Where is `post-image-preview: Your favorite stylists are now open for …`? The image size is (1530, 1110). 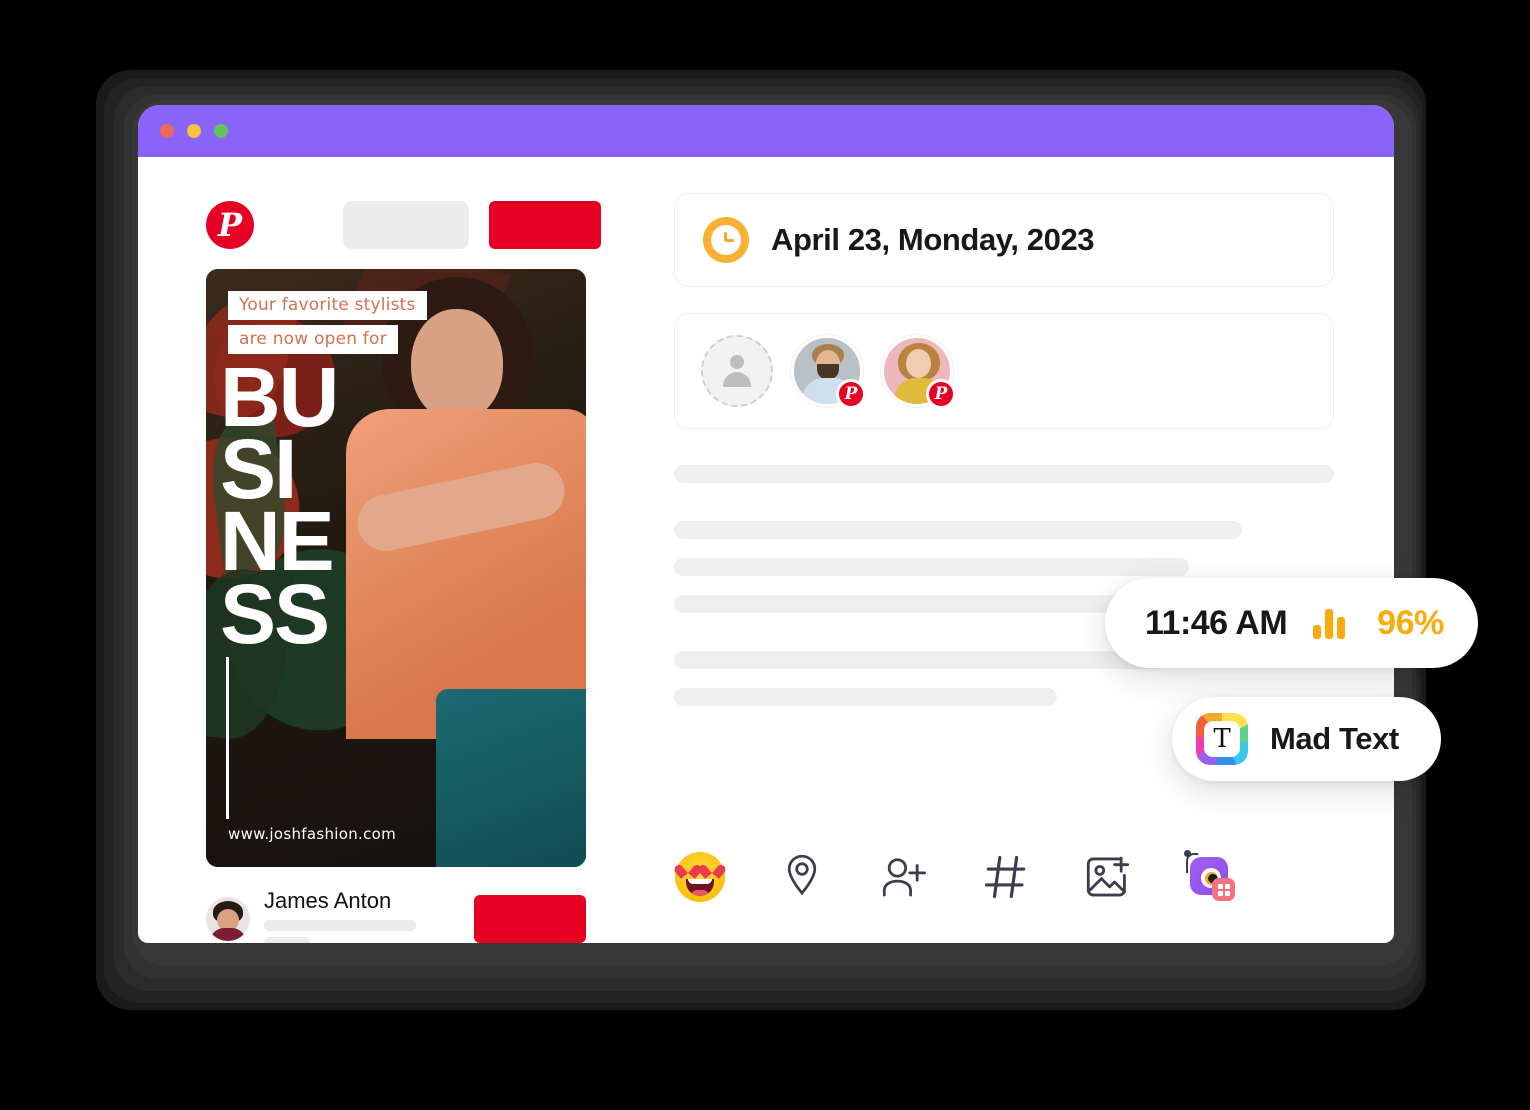 post-image-preview: Your favorite stylists are now open for … is located at coordinates (396, 568).